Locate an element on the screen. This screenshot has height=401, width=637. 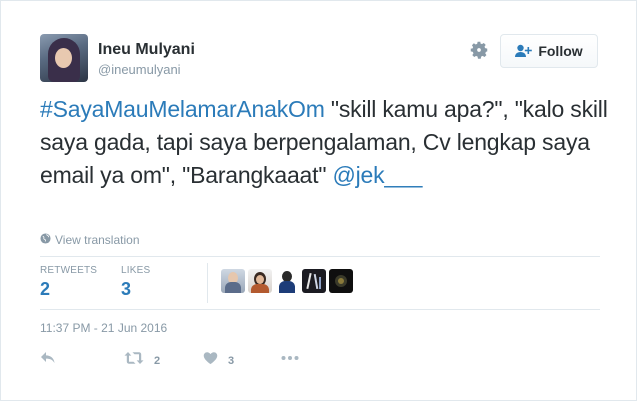
hashtag-link: #SayaMauMelamarAnakOm is located at coordinates (182, 109).